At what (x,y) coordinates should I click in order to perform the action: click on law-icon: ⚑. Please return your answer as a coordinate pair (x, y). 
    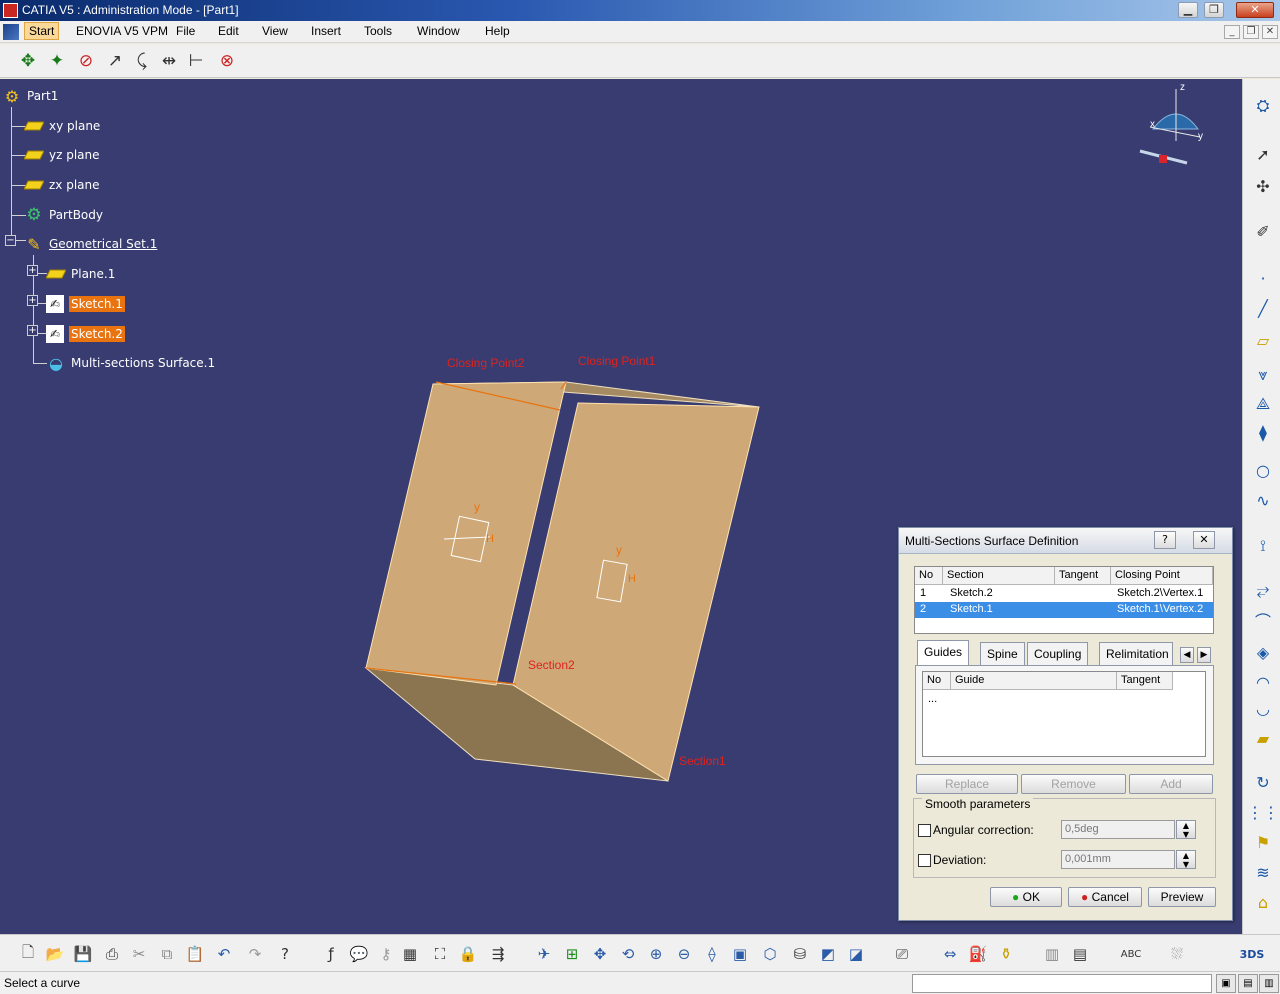
    Looking at the image, I should click on (1263, 842).